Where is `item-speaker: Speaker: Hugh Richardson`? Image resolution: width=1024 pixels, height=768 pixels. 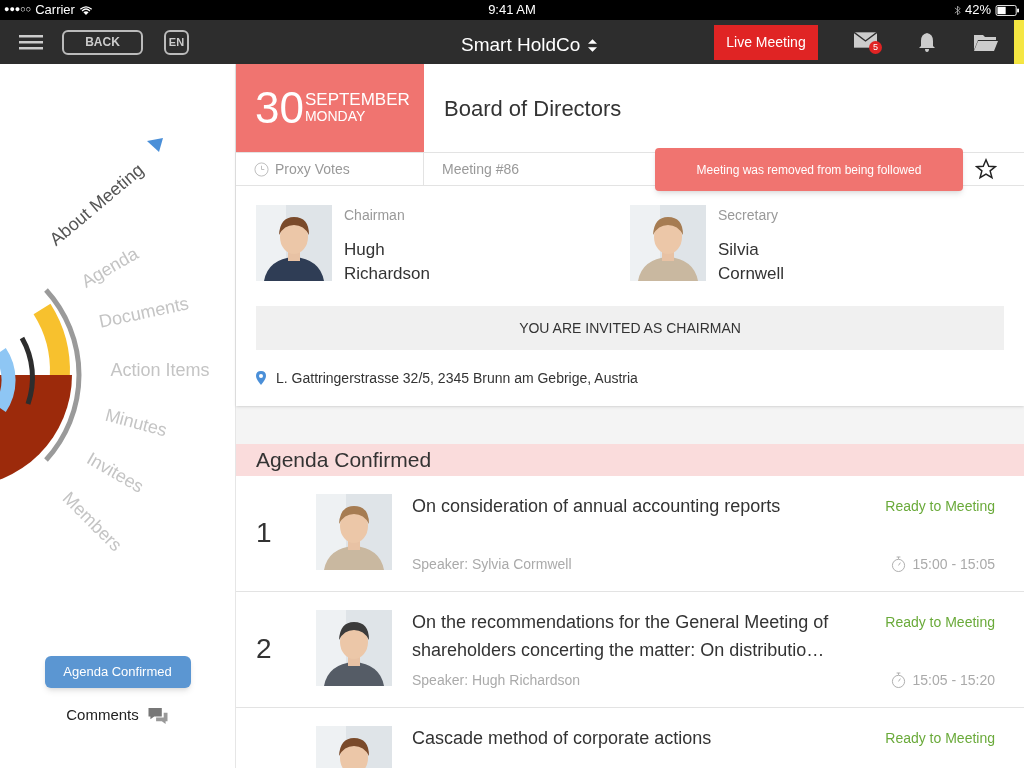 item-speaker: Speaker: Hugh Richardson is located at coordinates (496, 680).